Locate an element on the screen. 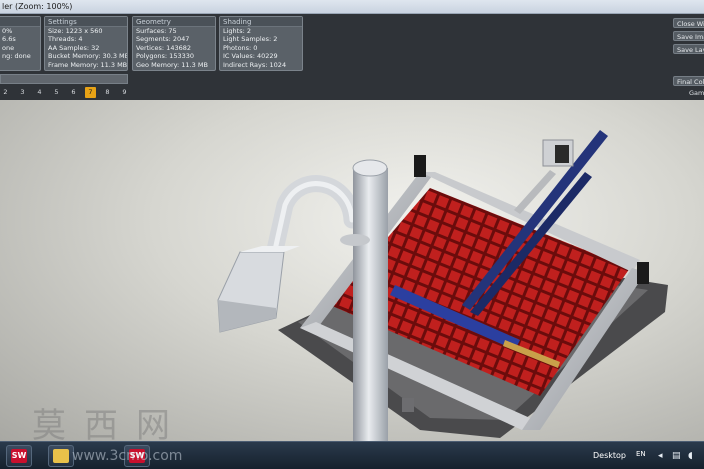  geometry-line: Vertices: 143682 is located at coordinates (163, 47).